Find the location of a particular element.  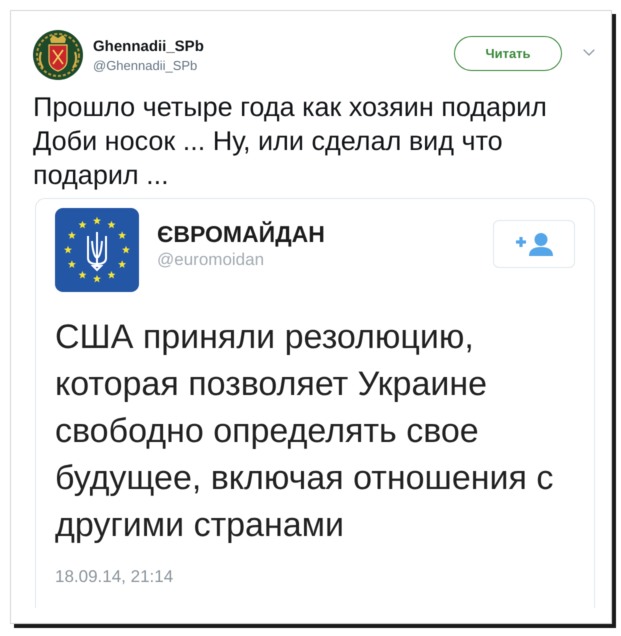

stars-trident-logo-icon is located at coordinates (97, 250).